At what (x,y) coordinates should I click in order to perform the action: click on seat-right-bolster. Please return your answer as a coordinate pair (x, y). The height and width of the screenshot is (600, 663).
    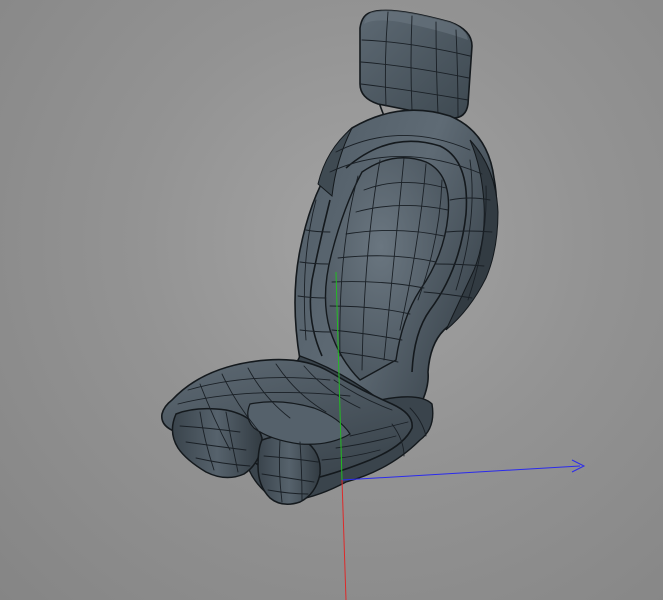
    Looking at the image, I should click on (289, 470).